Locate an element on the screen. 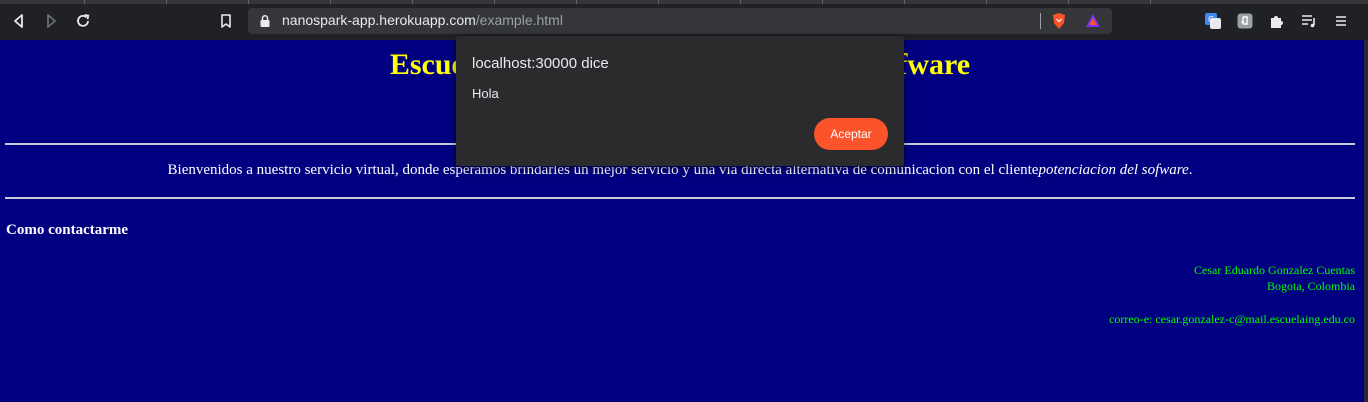 The image size is (1368, 402). alert-dialog: localhost:30000 dice Hola Aceptar is located at coordinates (680, 101).